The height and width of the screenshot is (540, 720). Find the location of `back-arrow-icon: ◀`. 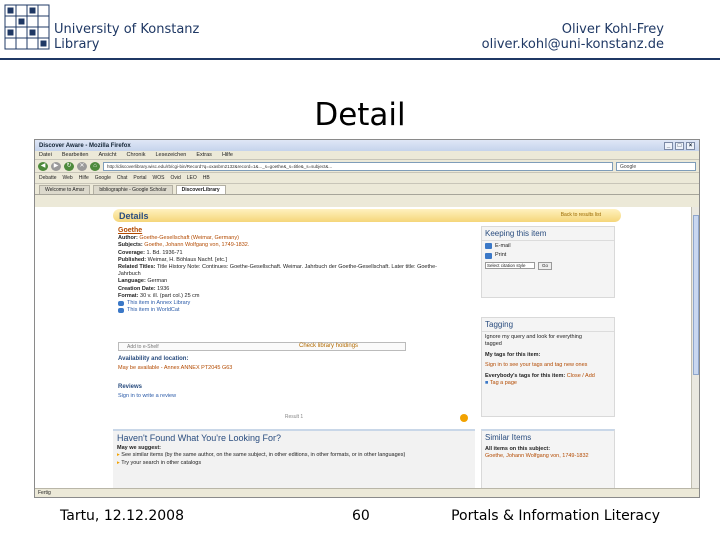

back-arrow-icon: ◀ is located at coordinates (43, 166).